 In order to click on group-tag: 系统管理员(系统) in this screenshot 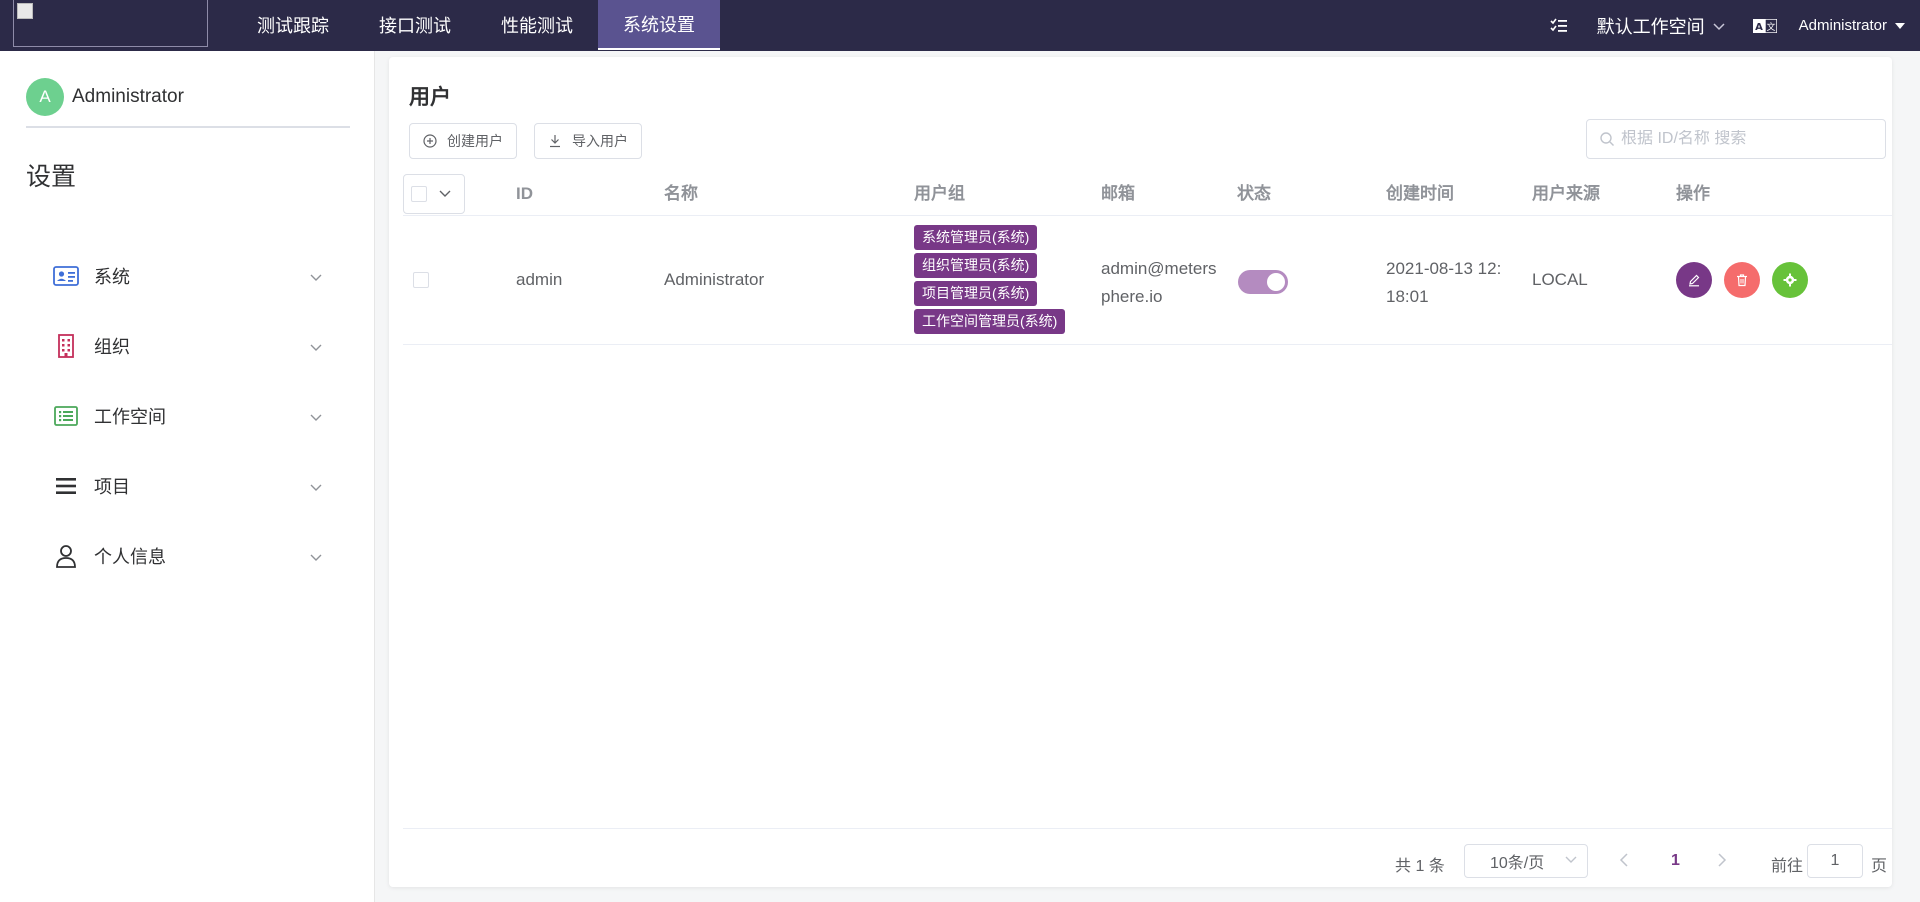, I will do `click(976, 237)`.